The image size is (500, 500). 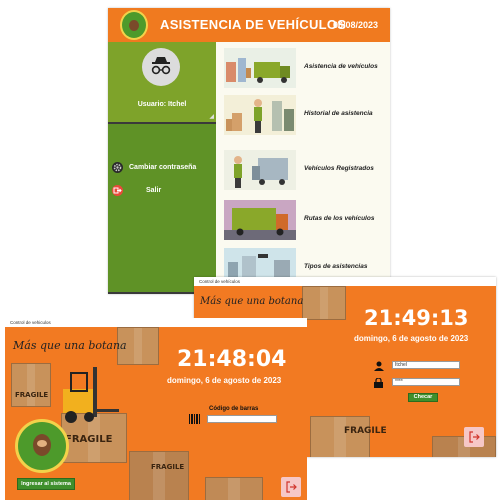 I want to click on row-label: Historial de asistencia, so click(x=338, y=113).